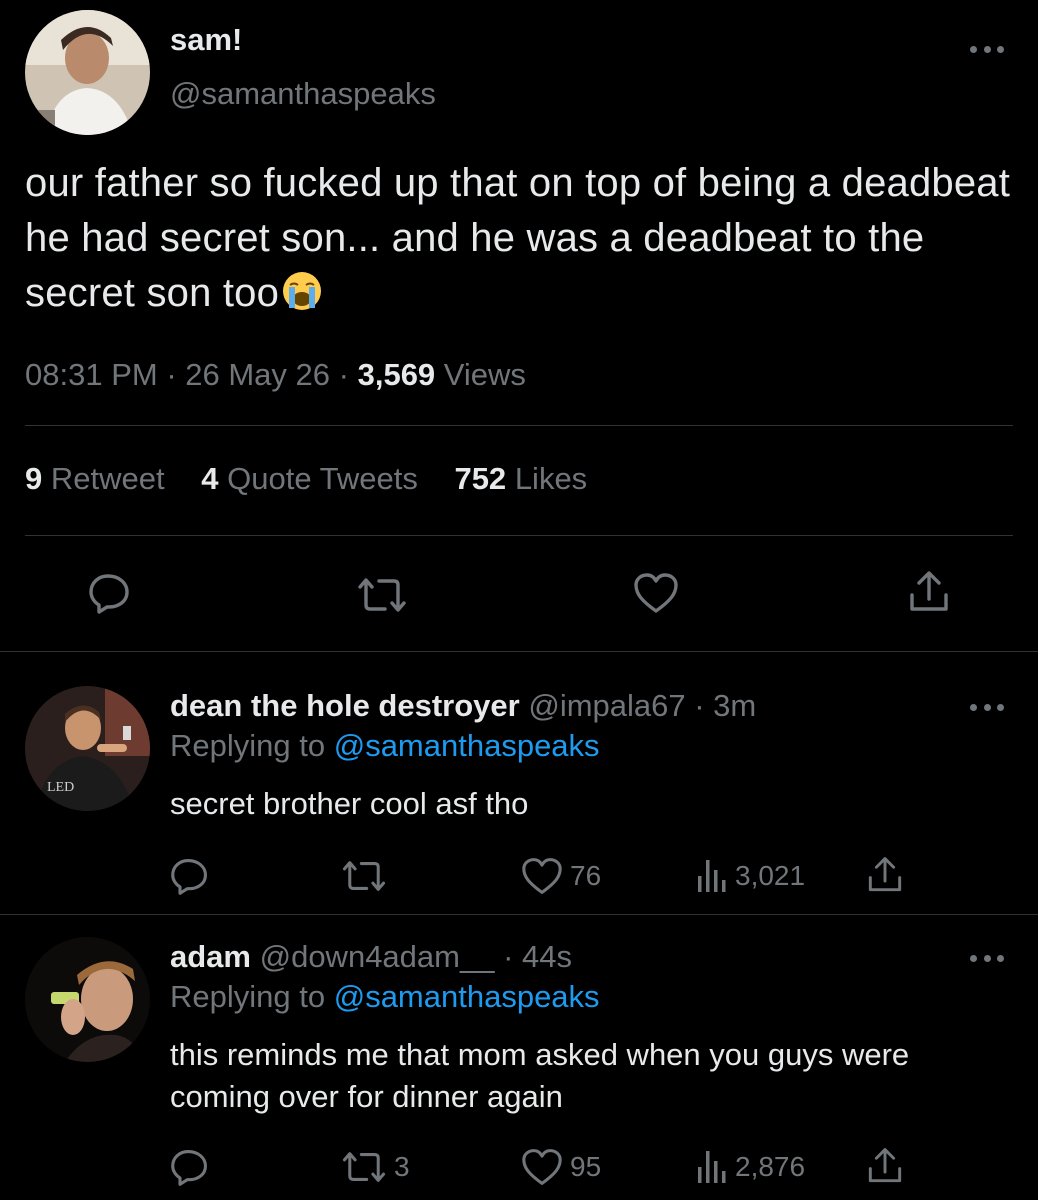  What do you see at coordinates (586, 1166) in the screenshot?
I see `reply-like-count: 95` at bounding box center [586, 1166].